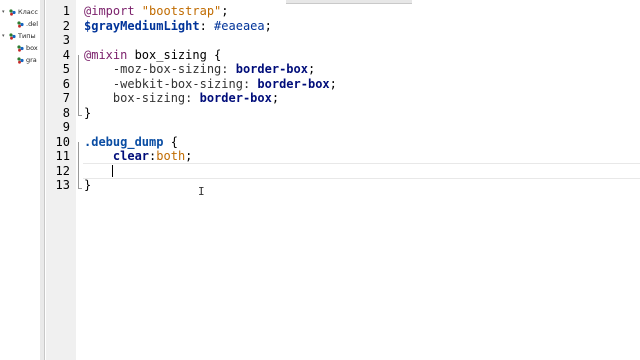  What do you see at coordinates (62, 141) in the screenshot?
I see `line-number: 10` at bounding box center [62, 141].